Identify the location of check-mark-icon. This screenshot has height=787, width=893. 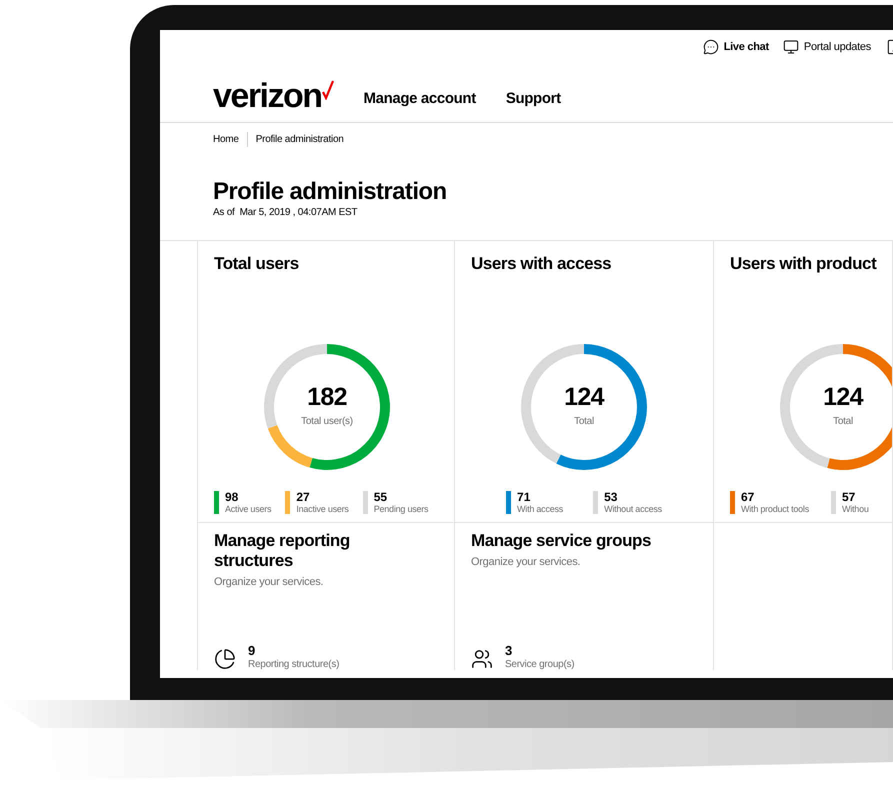
(328, 90).